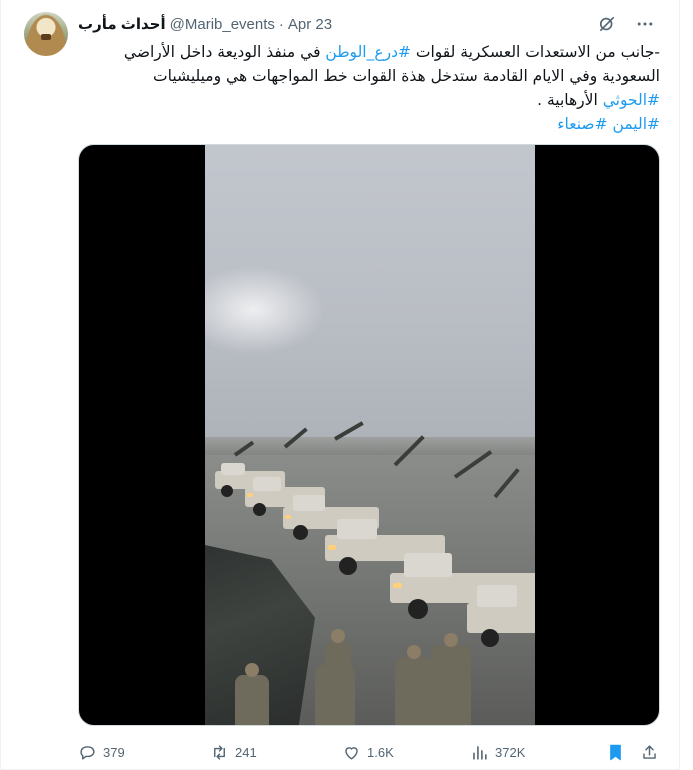 This screenshot has height=770, width=693. I want to click on hashtag-link: #الحوثي, so click(631, 100).